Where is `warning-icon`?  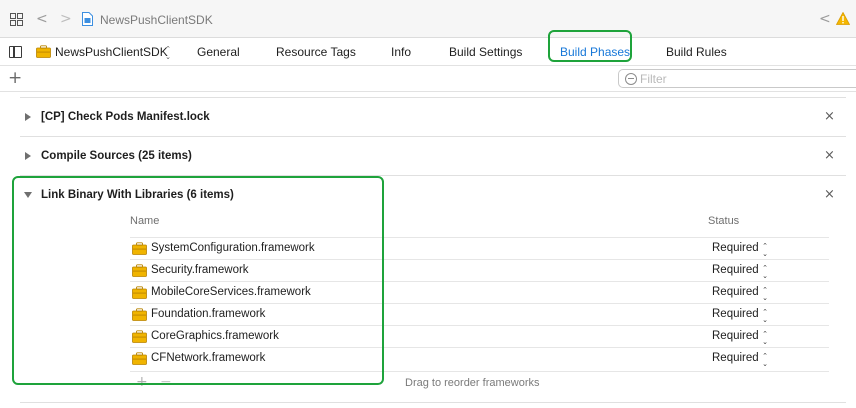
warning-icon is located at coordinates (843, 18).